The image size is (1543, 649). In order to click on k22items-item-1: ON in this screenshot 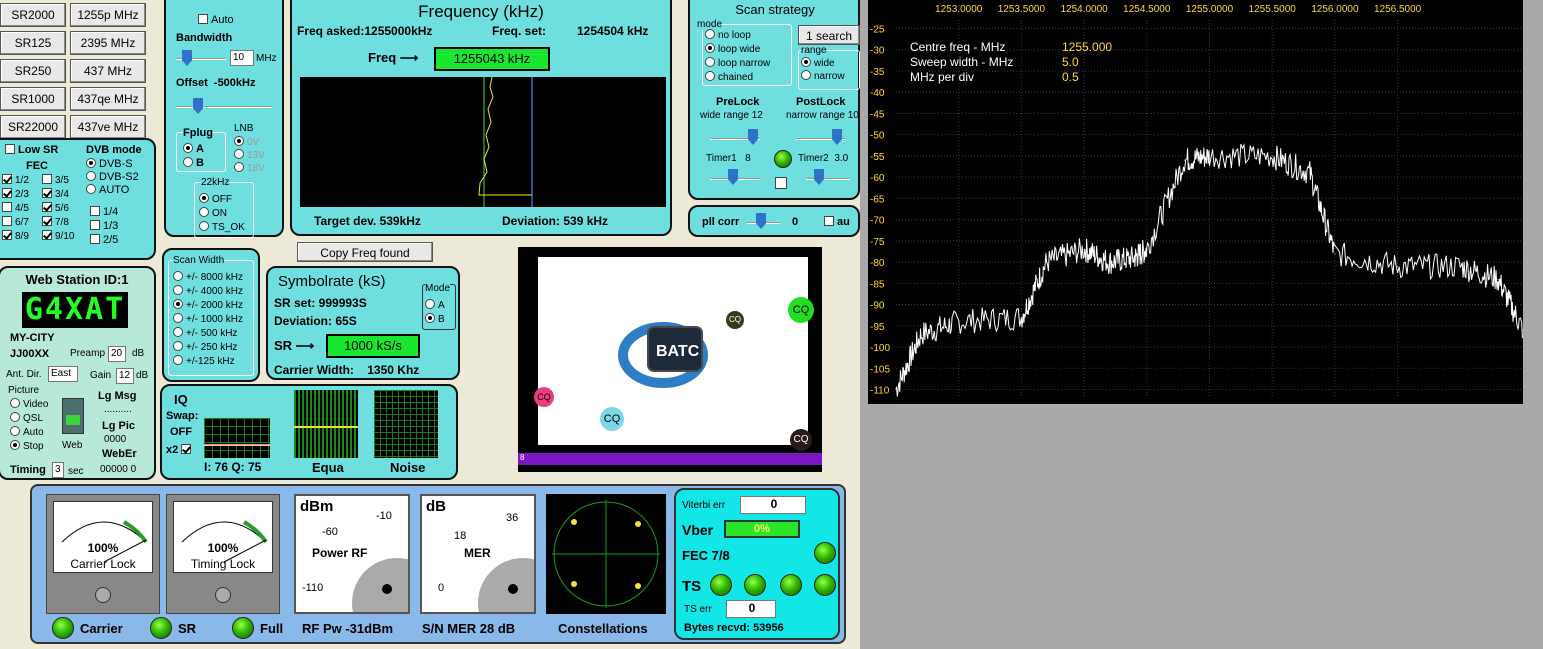, I will do `click(213, 213)`.